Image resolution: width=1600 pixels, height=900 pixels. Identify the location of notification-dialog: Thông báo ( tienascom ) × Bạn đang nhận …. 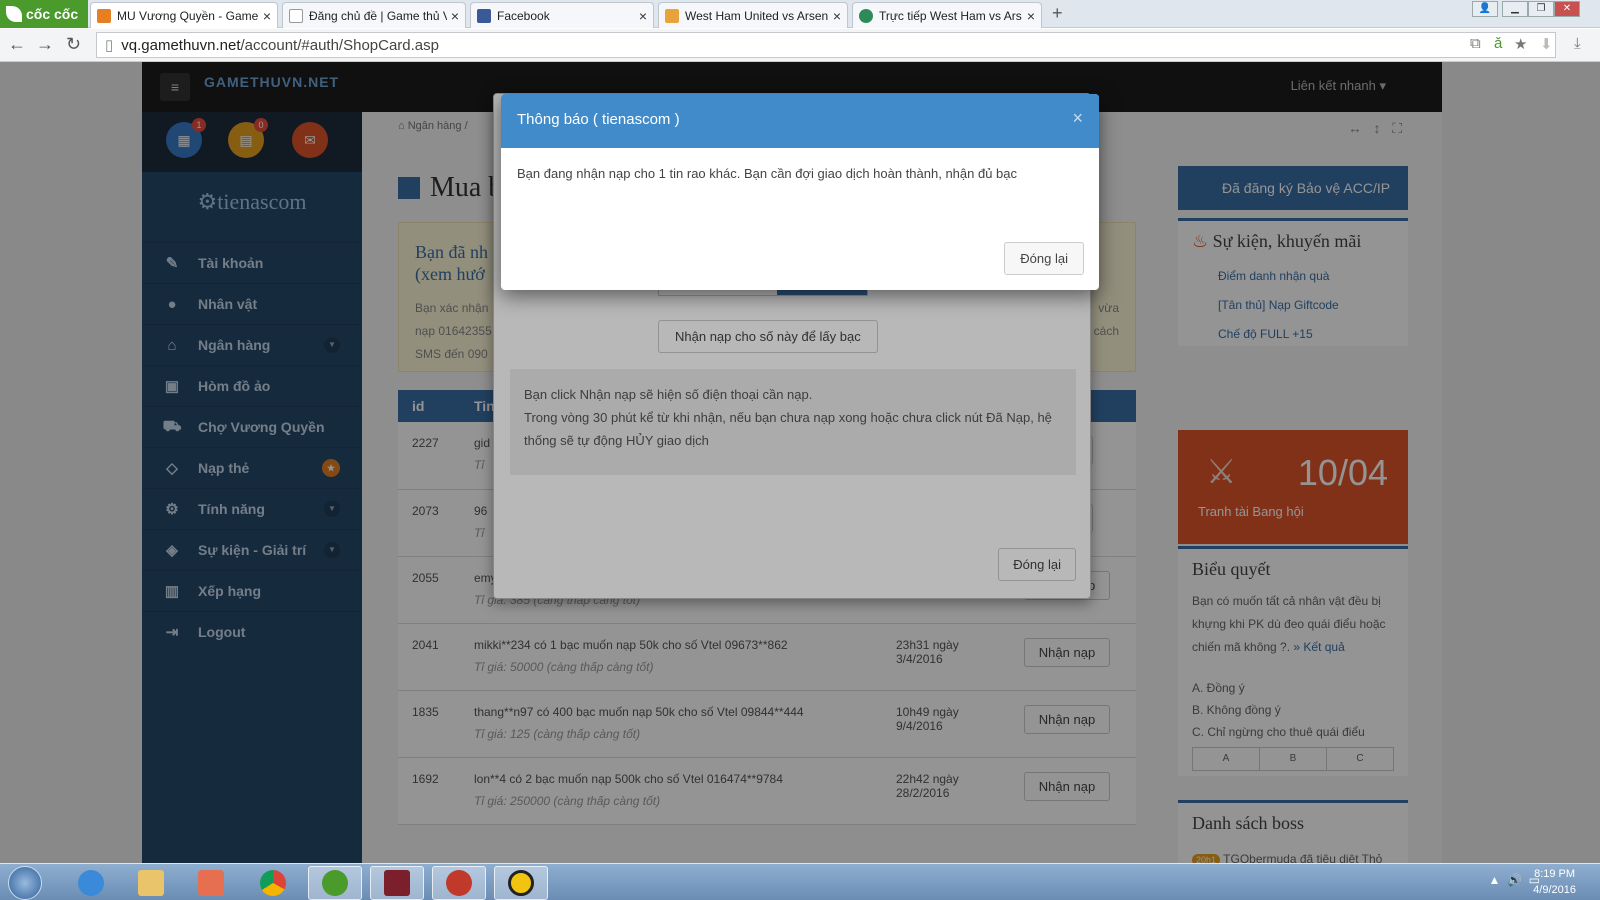
(800, 192).